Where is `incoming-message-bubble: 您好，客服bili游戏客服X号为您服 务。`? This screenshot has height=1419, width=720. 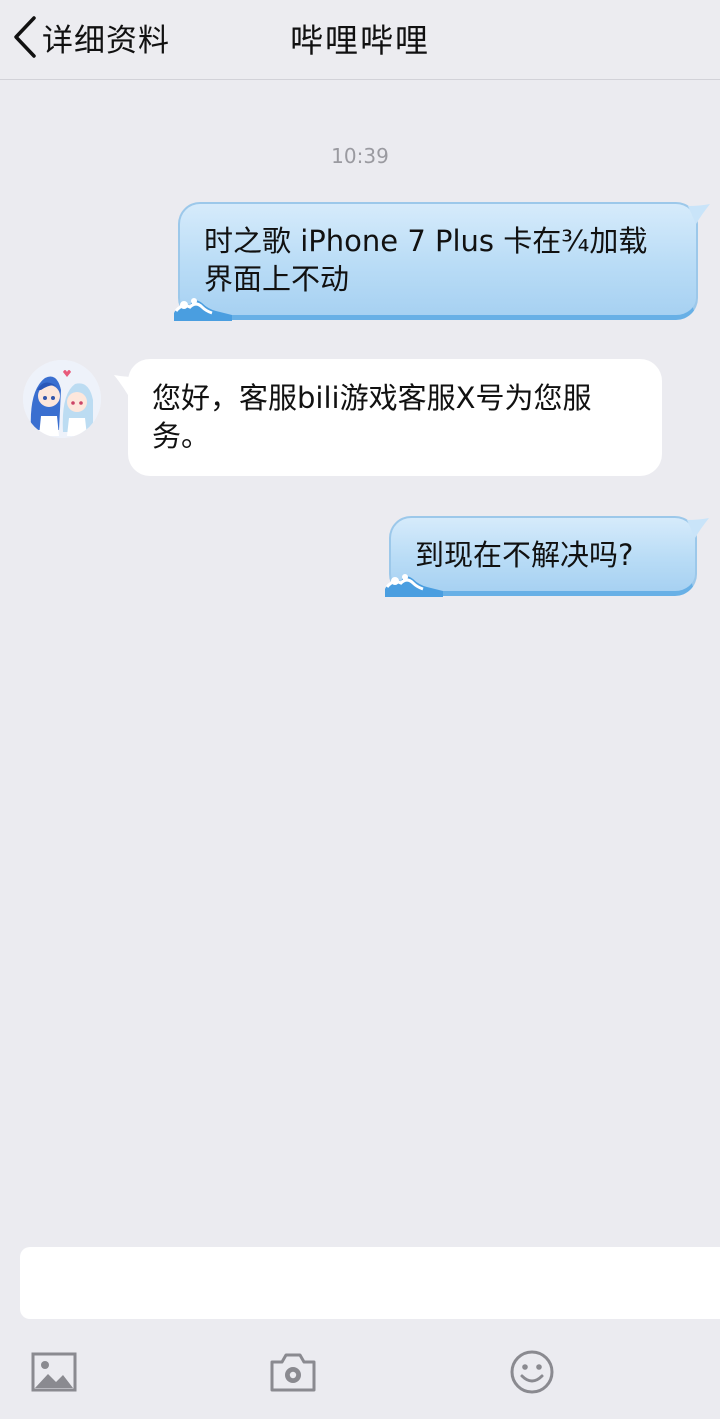
incoming-message-bubble: 您好，客服bili游戏客服X号为您服 务。 is located at coordinates (388, 417).